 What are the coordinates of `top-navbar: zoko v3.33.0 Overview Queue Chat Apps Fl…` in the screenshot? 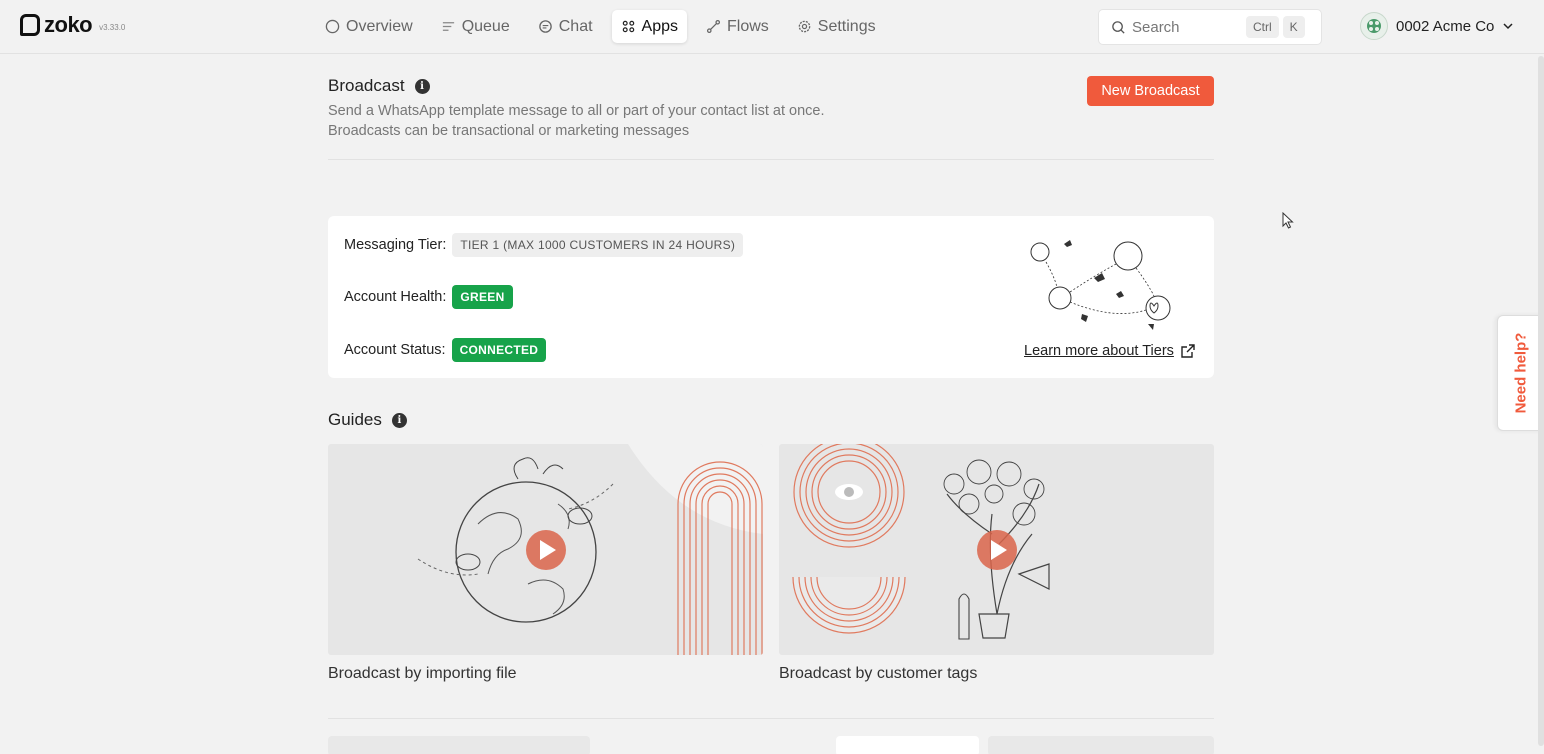 It's located at (772, 27).